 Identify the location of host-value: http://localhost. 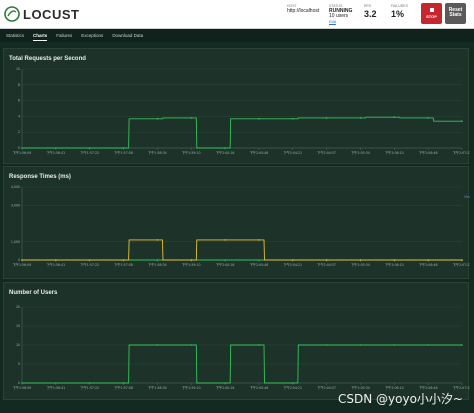
(303, 11).